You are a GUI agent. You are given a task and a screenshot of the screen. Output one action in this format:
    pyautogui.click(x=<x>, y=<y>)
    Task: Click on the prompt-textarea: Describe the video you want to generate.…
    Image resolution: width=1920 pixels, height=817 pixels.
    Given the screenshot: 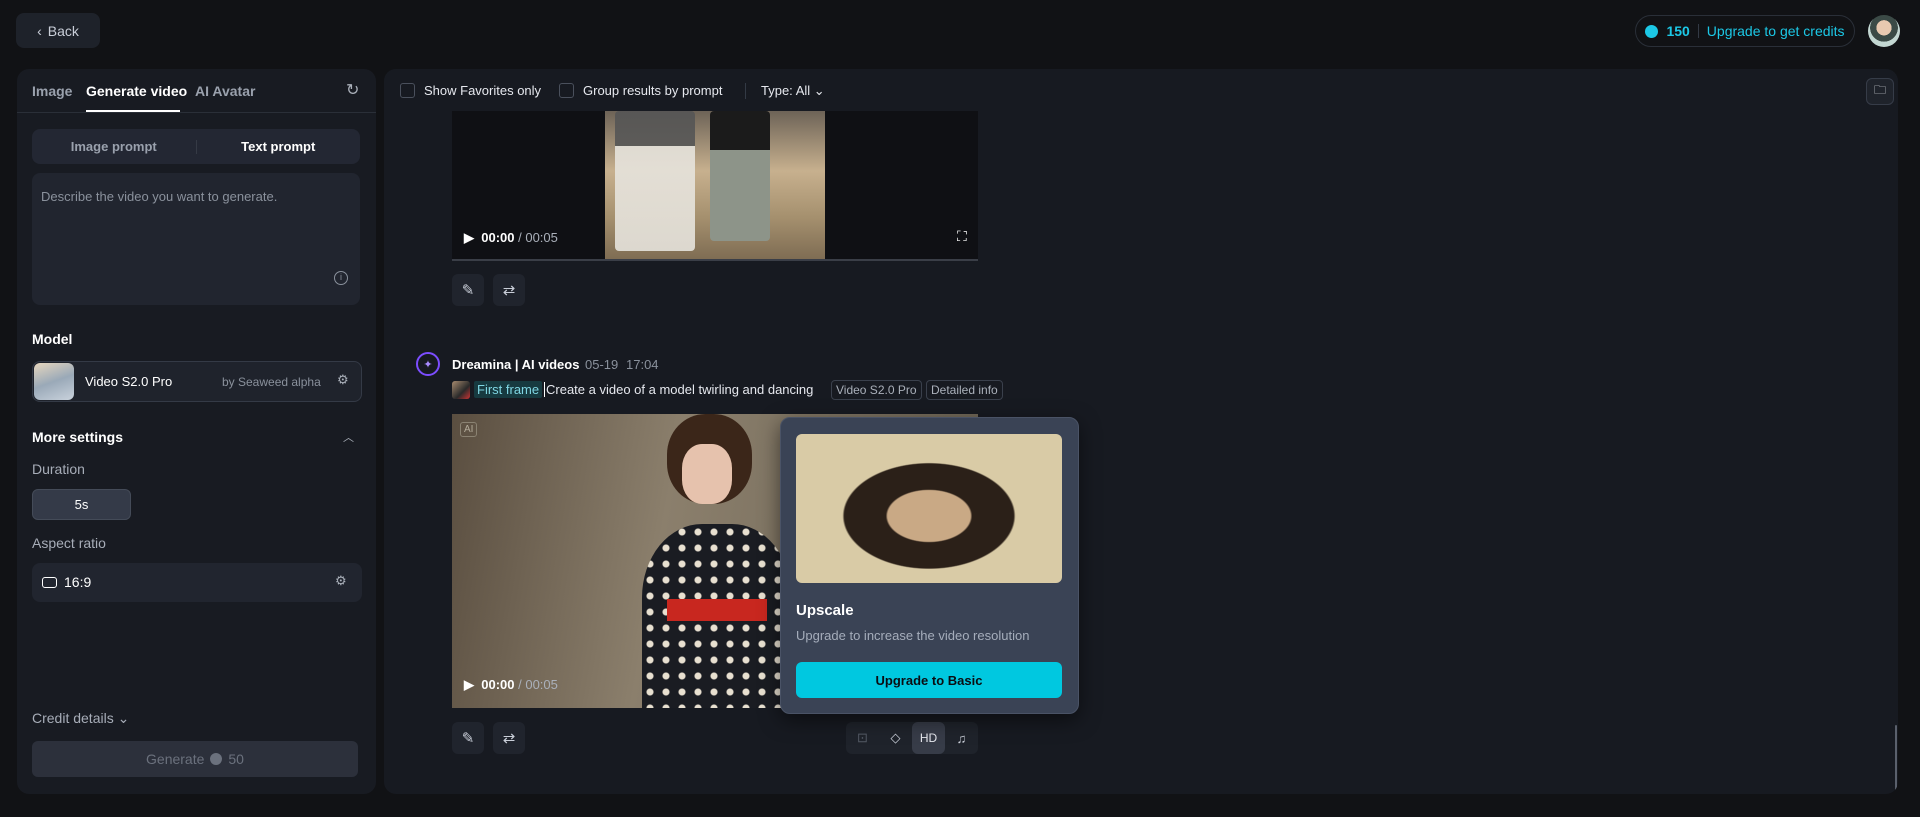 What is the action you would take?
    pyautogui.click(x=196, y=239)
    